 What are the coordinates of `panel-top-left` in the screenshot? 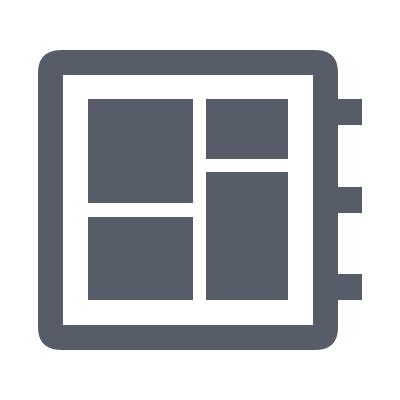 It's located at (140, 151).